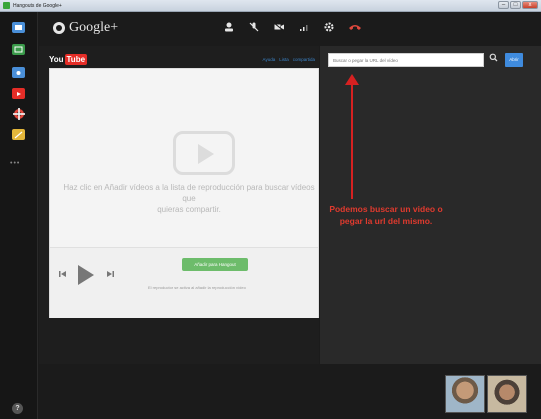 Image resolution: width=541 pixels, height=419 pixels. I want to click on hang-up-icon, so click(354, 27).